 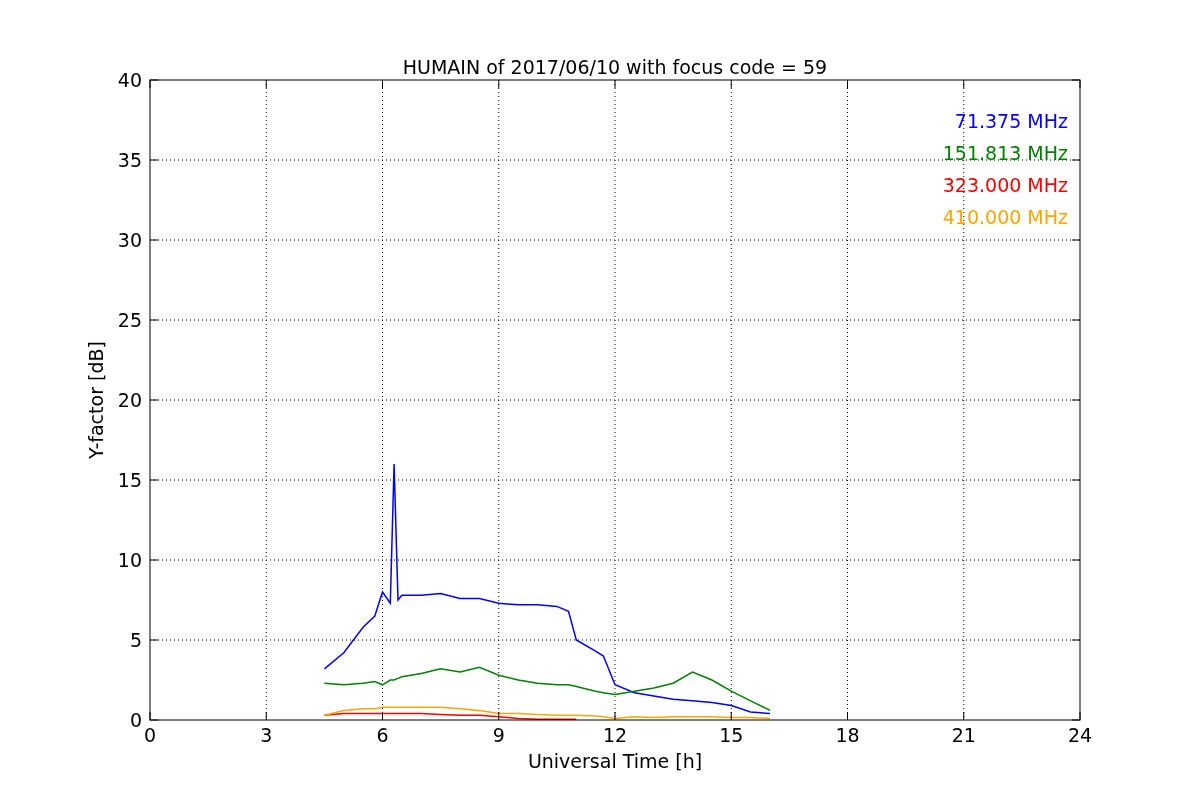 I want to click on tick-label: 18, so click(x=847, y=735).